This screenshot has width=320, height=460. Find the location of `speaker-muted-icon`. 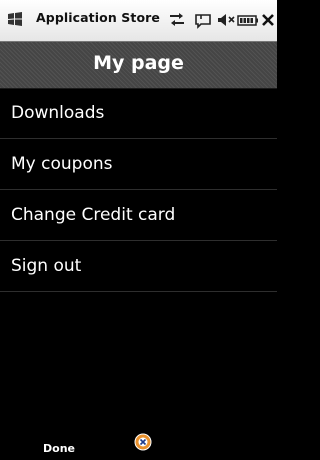

speaker-muted-icon is located at coordinates (226, 20).